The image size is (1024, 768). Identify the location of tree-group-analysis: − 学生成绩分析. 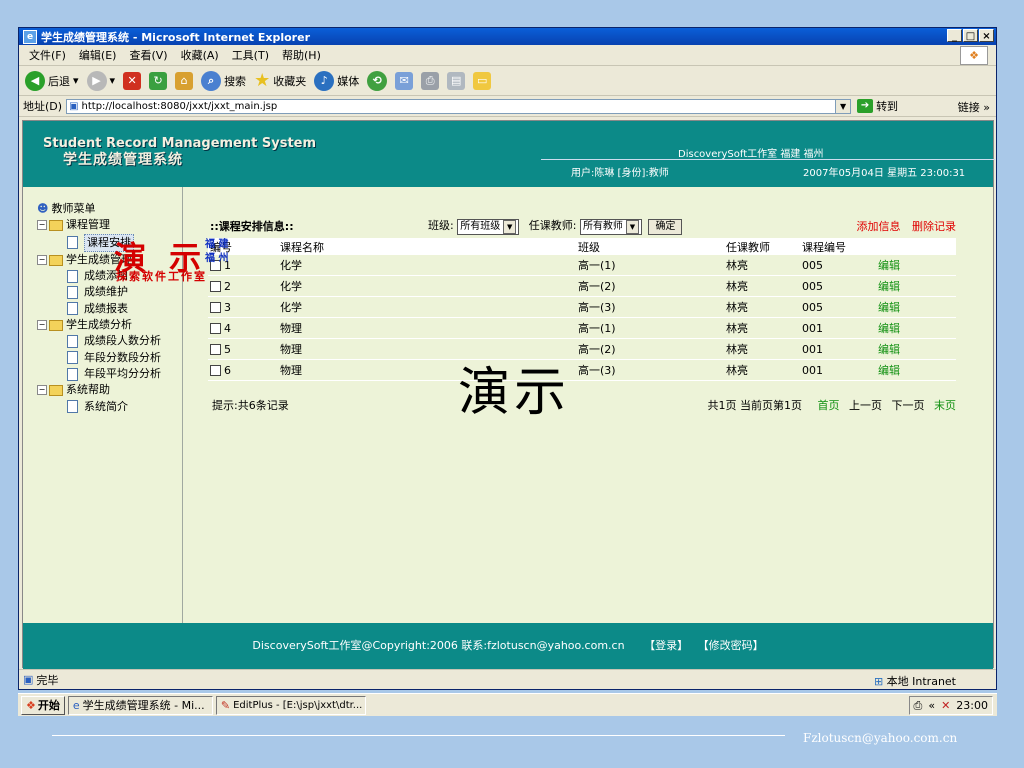
(99, 325).